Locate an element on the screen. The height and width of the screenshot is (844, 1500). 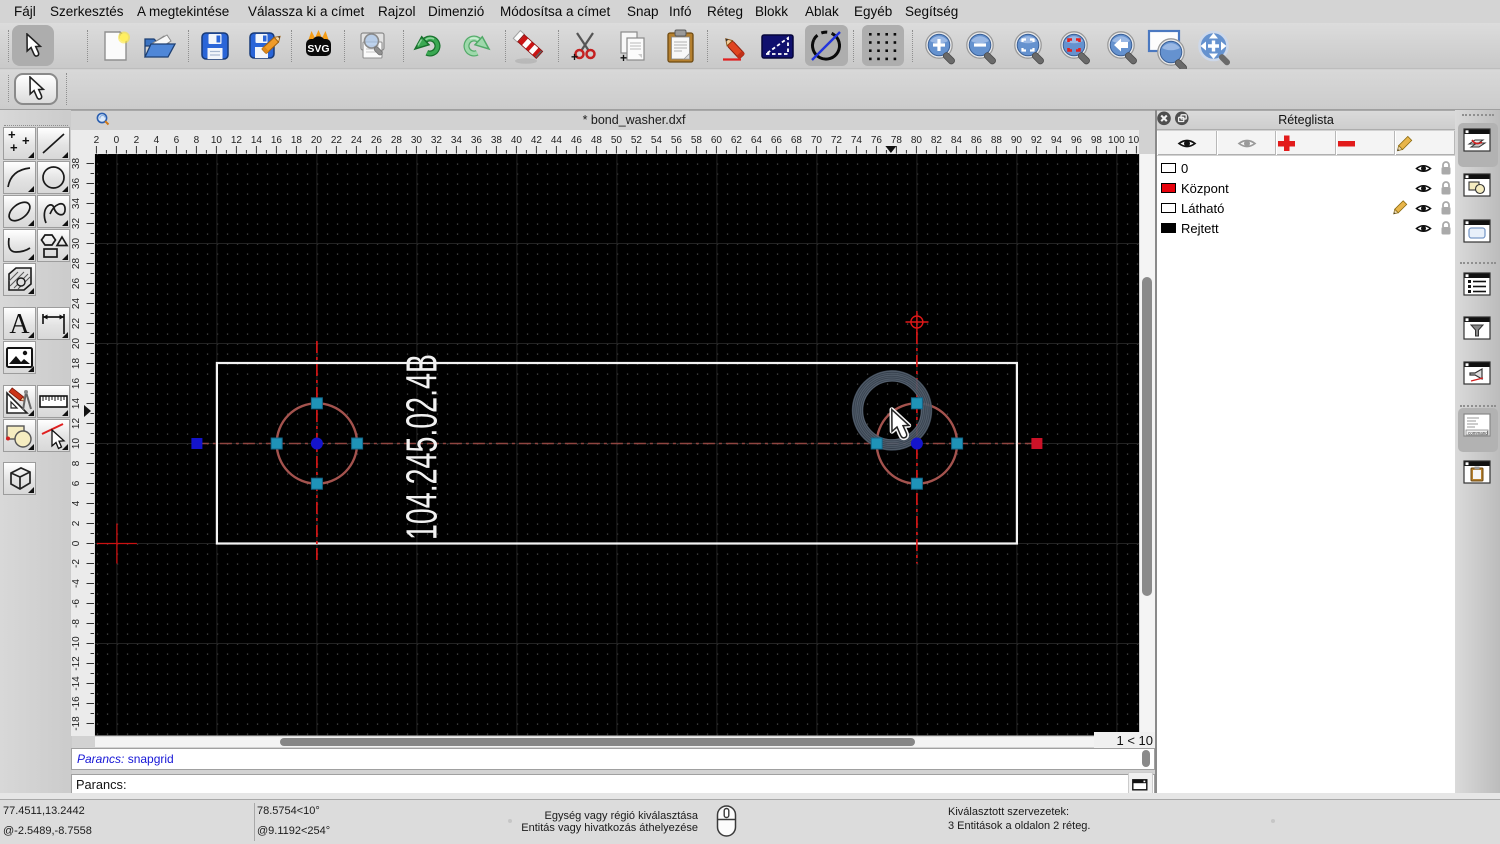
svg-text: 102 is located at coordinates (1133, 140).